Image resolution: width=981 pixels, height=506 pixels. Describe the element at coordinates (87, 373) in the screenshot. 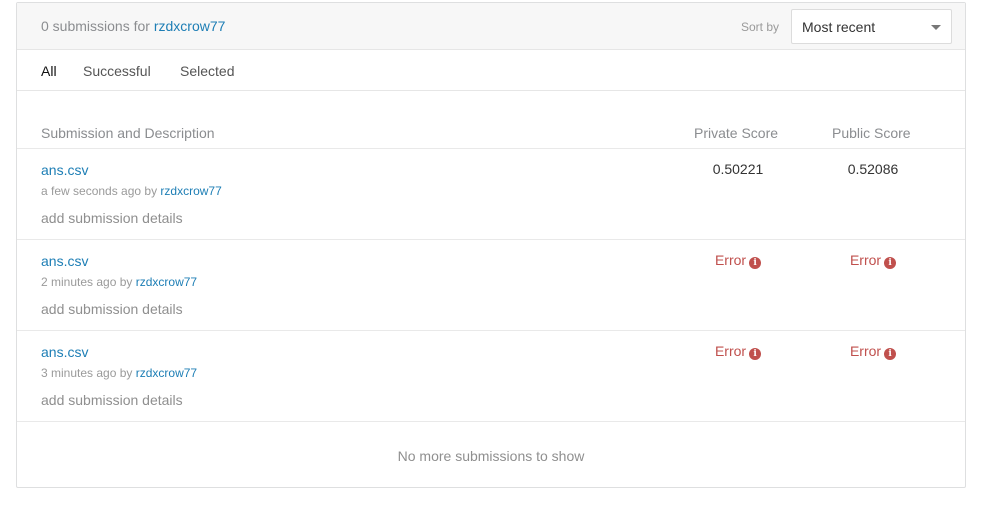

I see `submission-time: 3 minutes ago by` at that location.